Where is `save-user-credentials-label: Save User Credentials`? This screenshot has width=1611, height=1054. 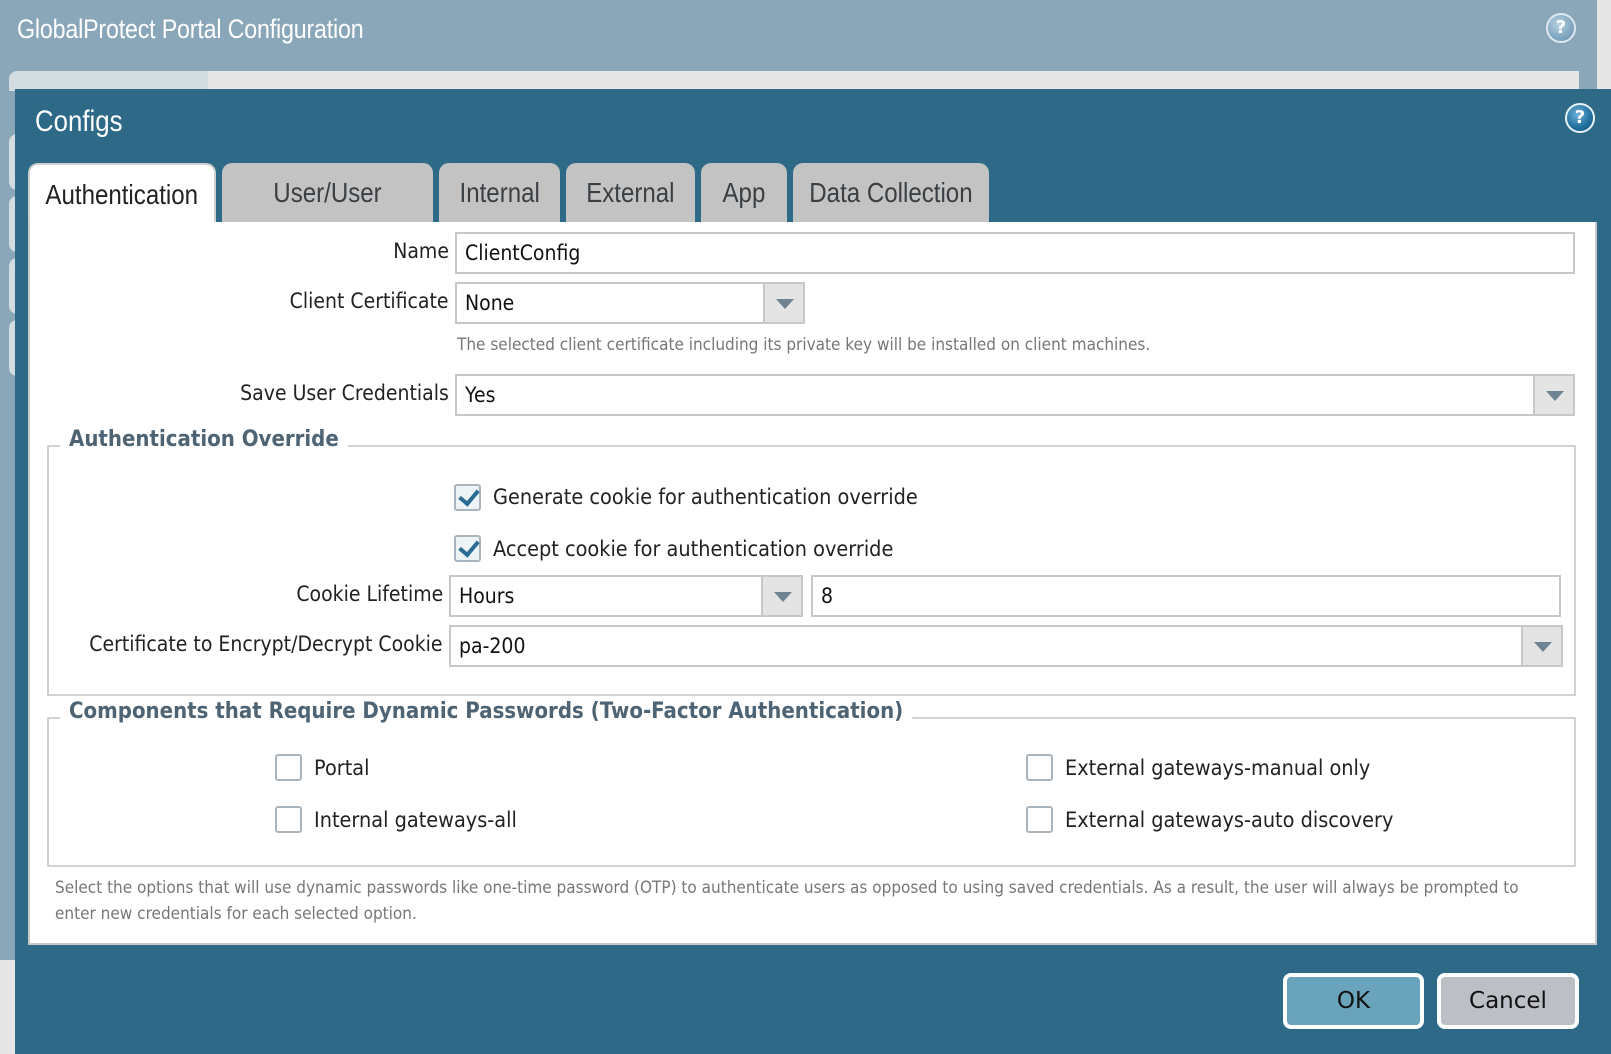 save-user-credentials-label: Save User Credentials is located at coordinates (344, 393).